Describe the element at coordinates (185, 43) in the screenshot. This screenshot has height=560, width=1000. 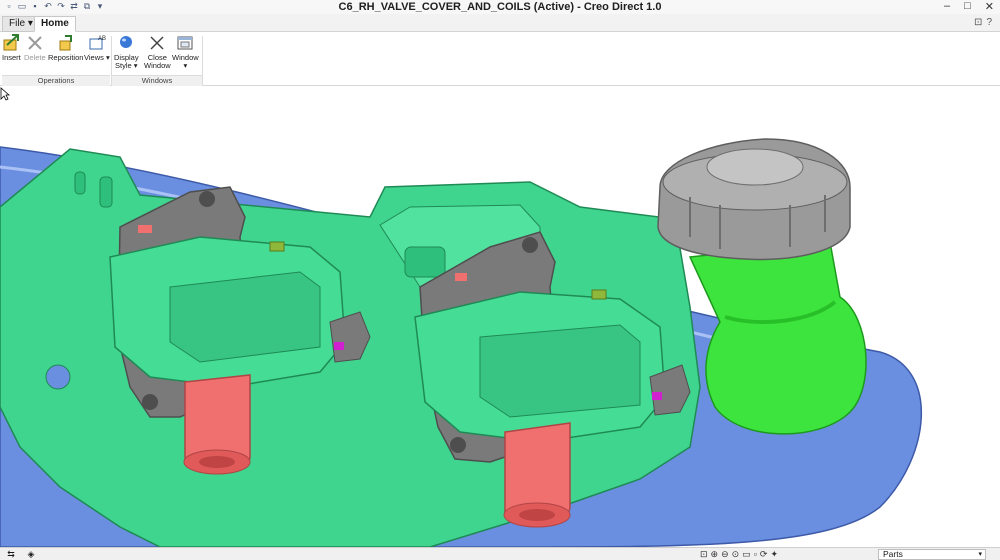
I see `window-icon` at that location.